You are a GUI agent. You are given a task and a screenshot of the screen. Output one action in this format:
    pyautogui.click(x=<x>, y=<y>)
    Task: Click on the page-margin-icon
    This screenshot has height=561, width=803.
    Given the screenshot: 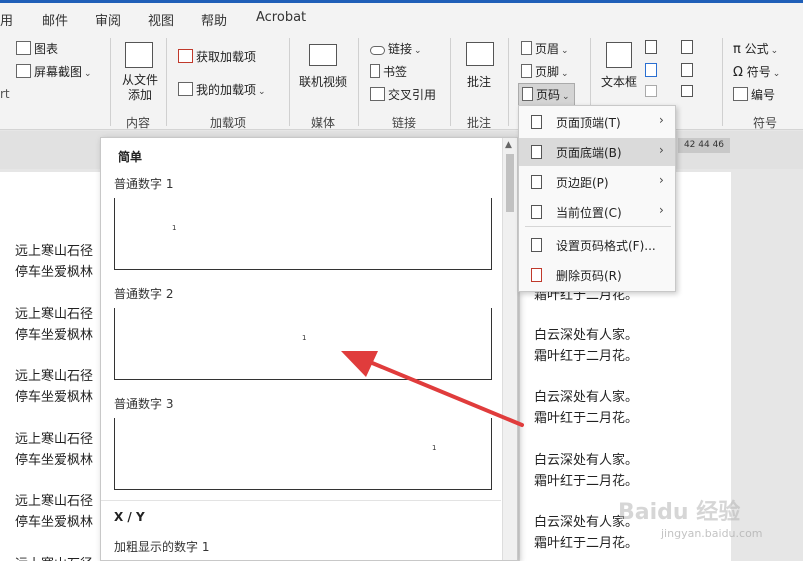 What is the action you would take?
    pyautogui.click(x=536, y=182)
    